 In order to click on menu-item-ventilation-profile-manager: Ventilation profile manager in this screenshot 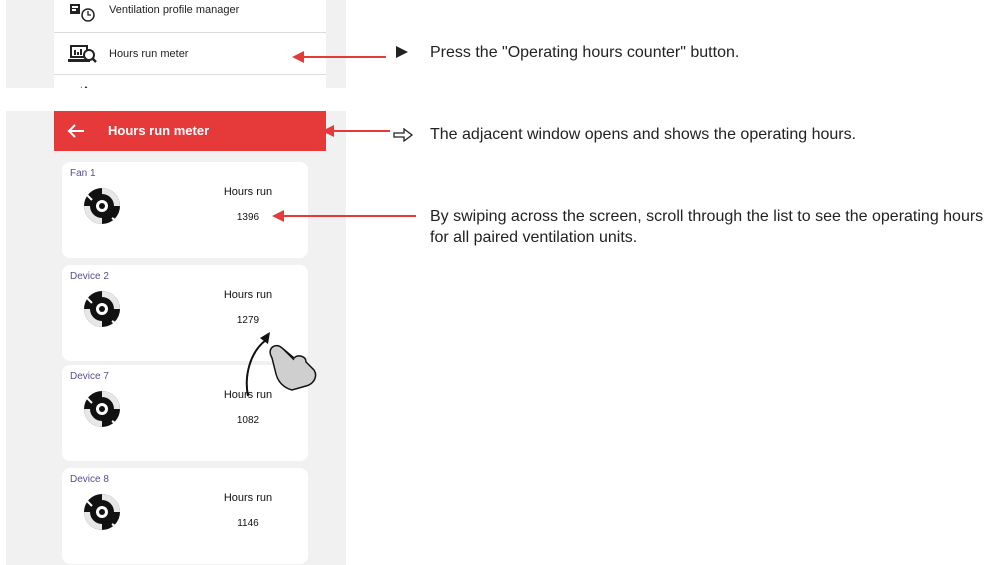, I will do `click(190, 15)`.